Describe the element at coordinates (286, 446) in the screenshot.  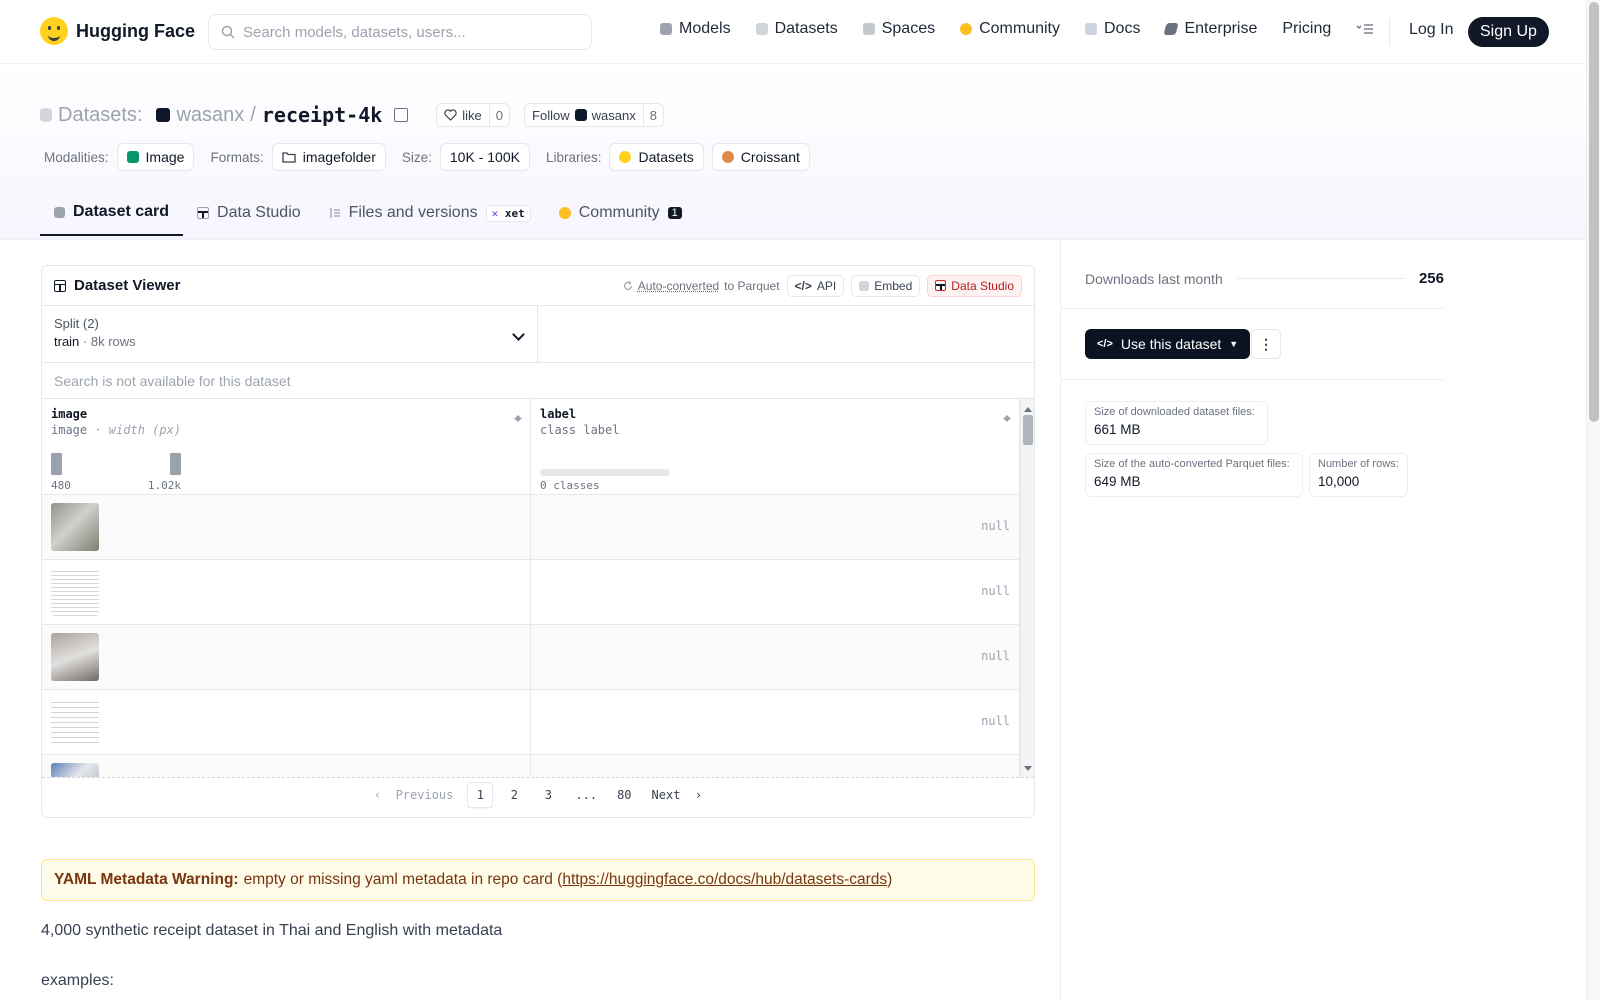
I see `column-header-image: image image · width (px) 480 1.02k` at that location.